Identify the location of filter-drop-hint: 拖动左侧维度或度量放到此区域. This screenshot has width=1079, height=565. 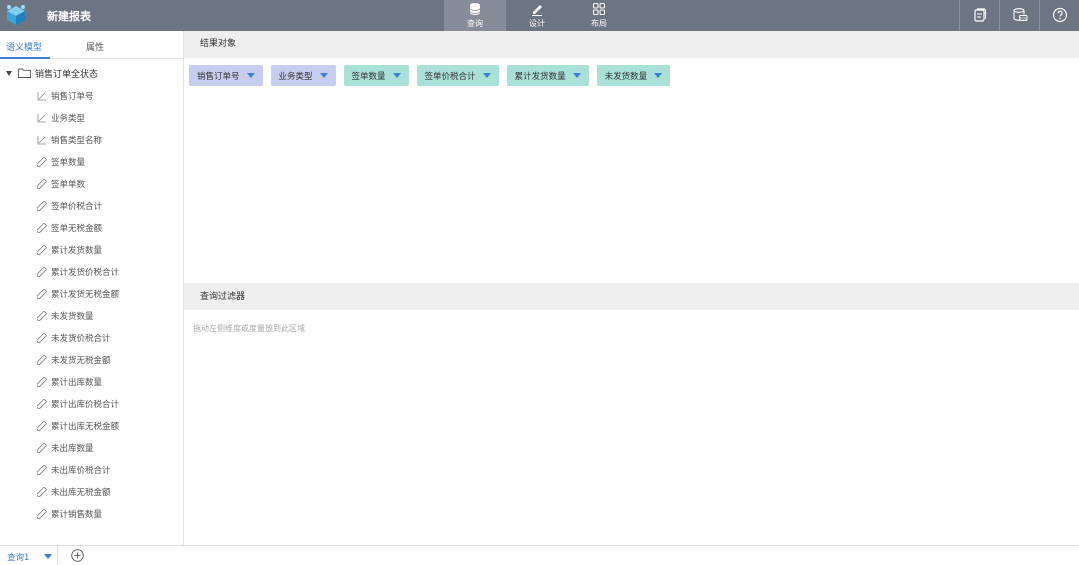
(249, 328).